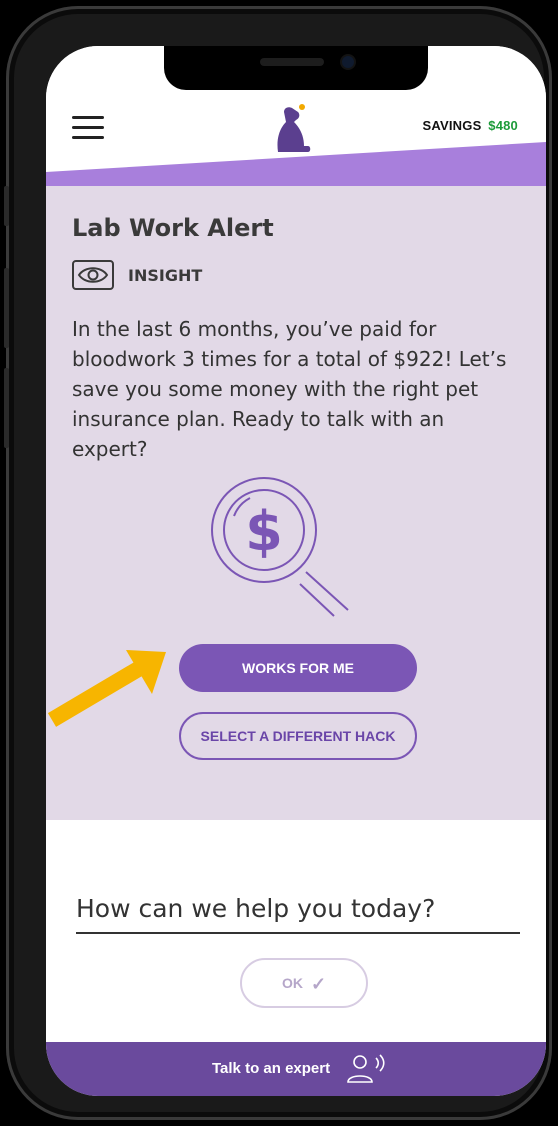 This screenshot has width=558, height=1126. I want to click on help-input, so click(298, 909).